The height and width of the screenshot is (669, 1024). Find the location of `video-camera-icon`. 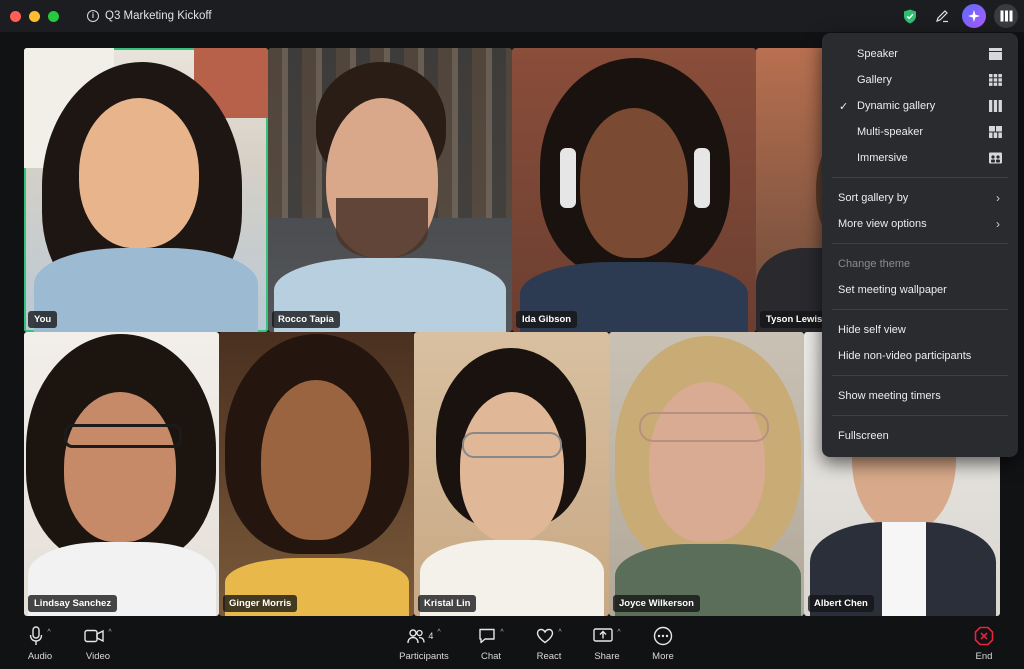

video-camera-icon is located at coordinates (94, 636).